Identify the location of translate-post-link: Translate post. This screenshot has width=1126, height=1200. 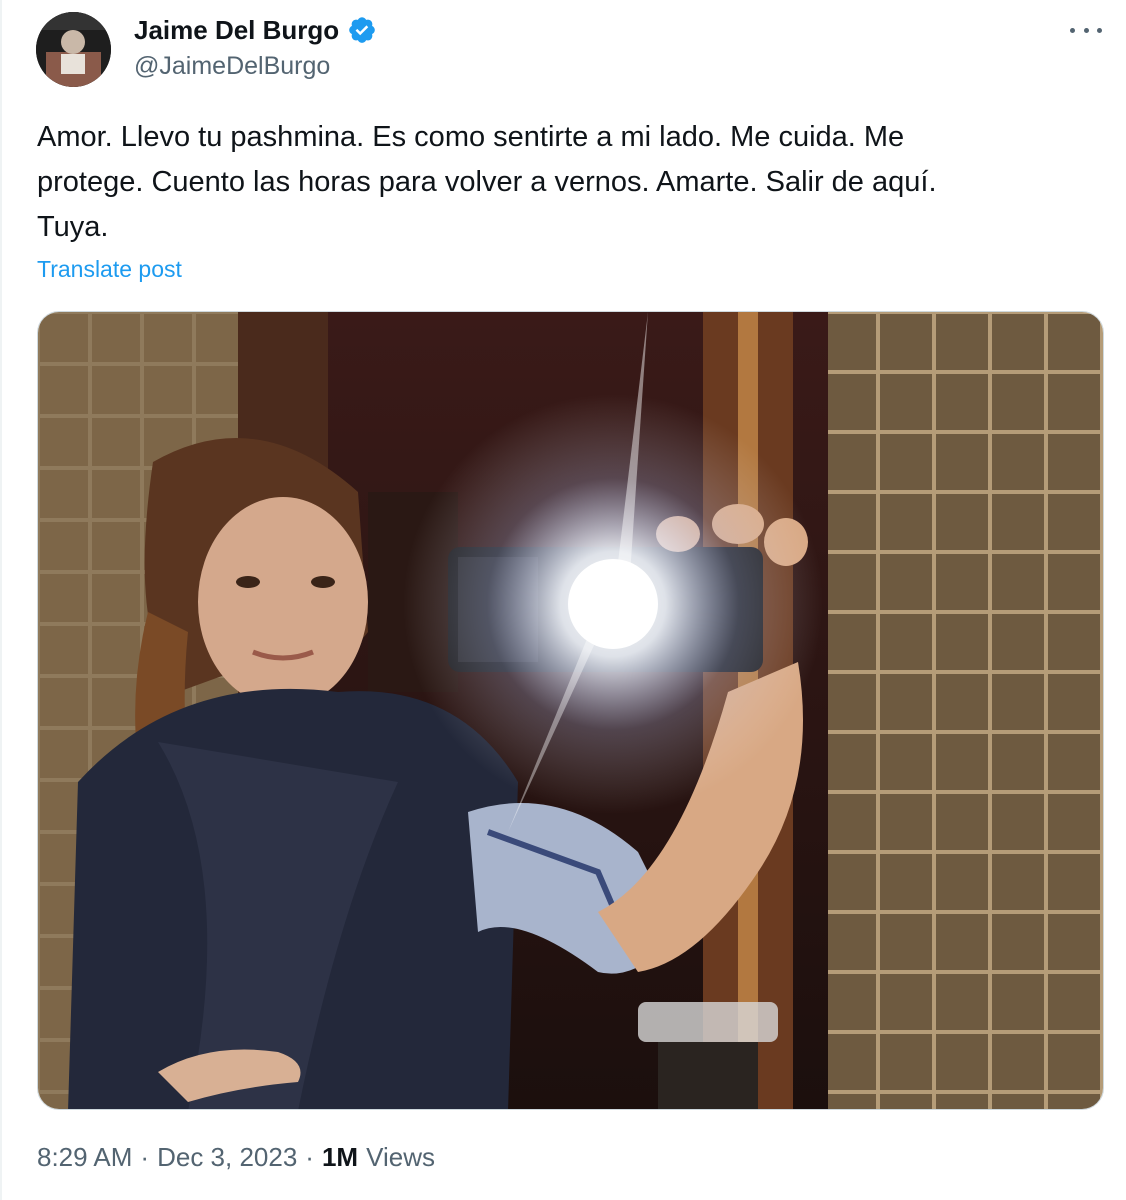
(109, 269).